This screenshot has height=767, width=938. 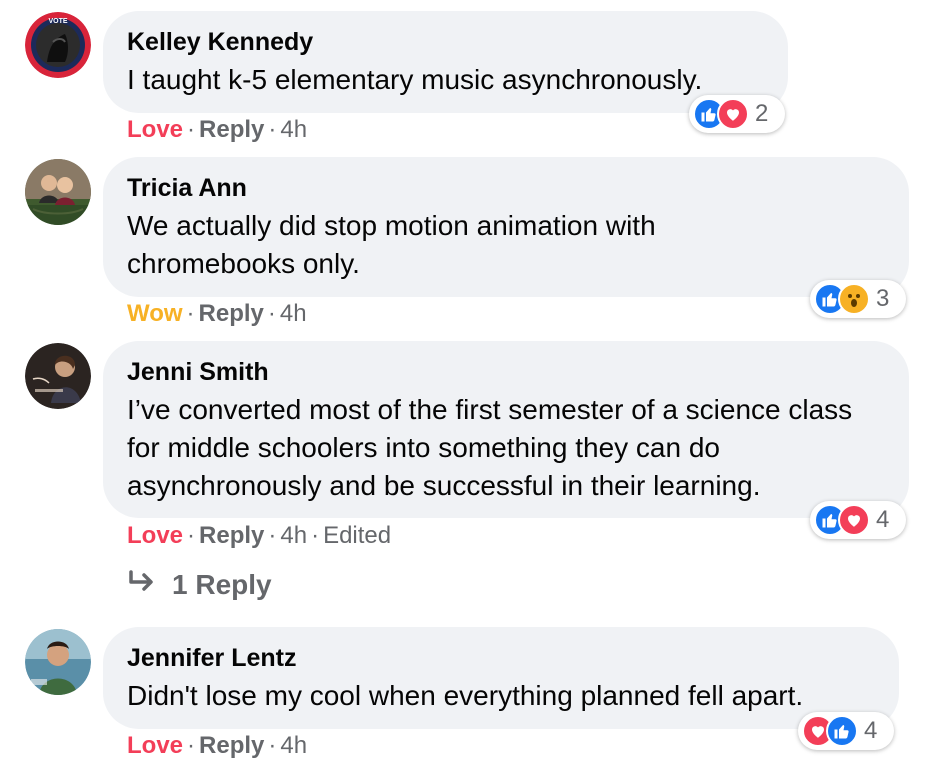 I want to click on avatar: VOTE, so click(x=58, y=45).